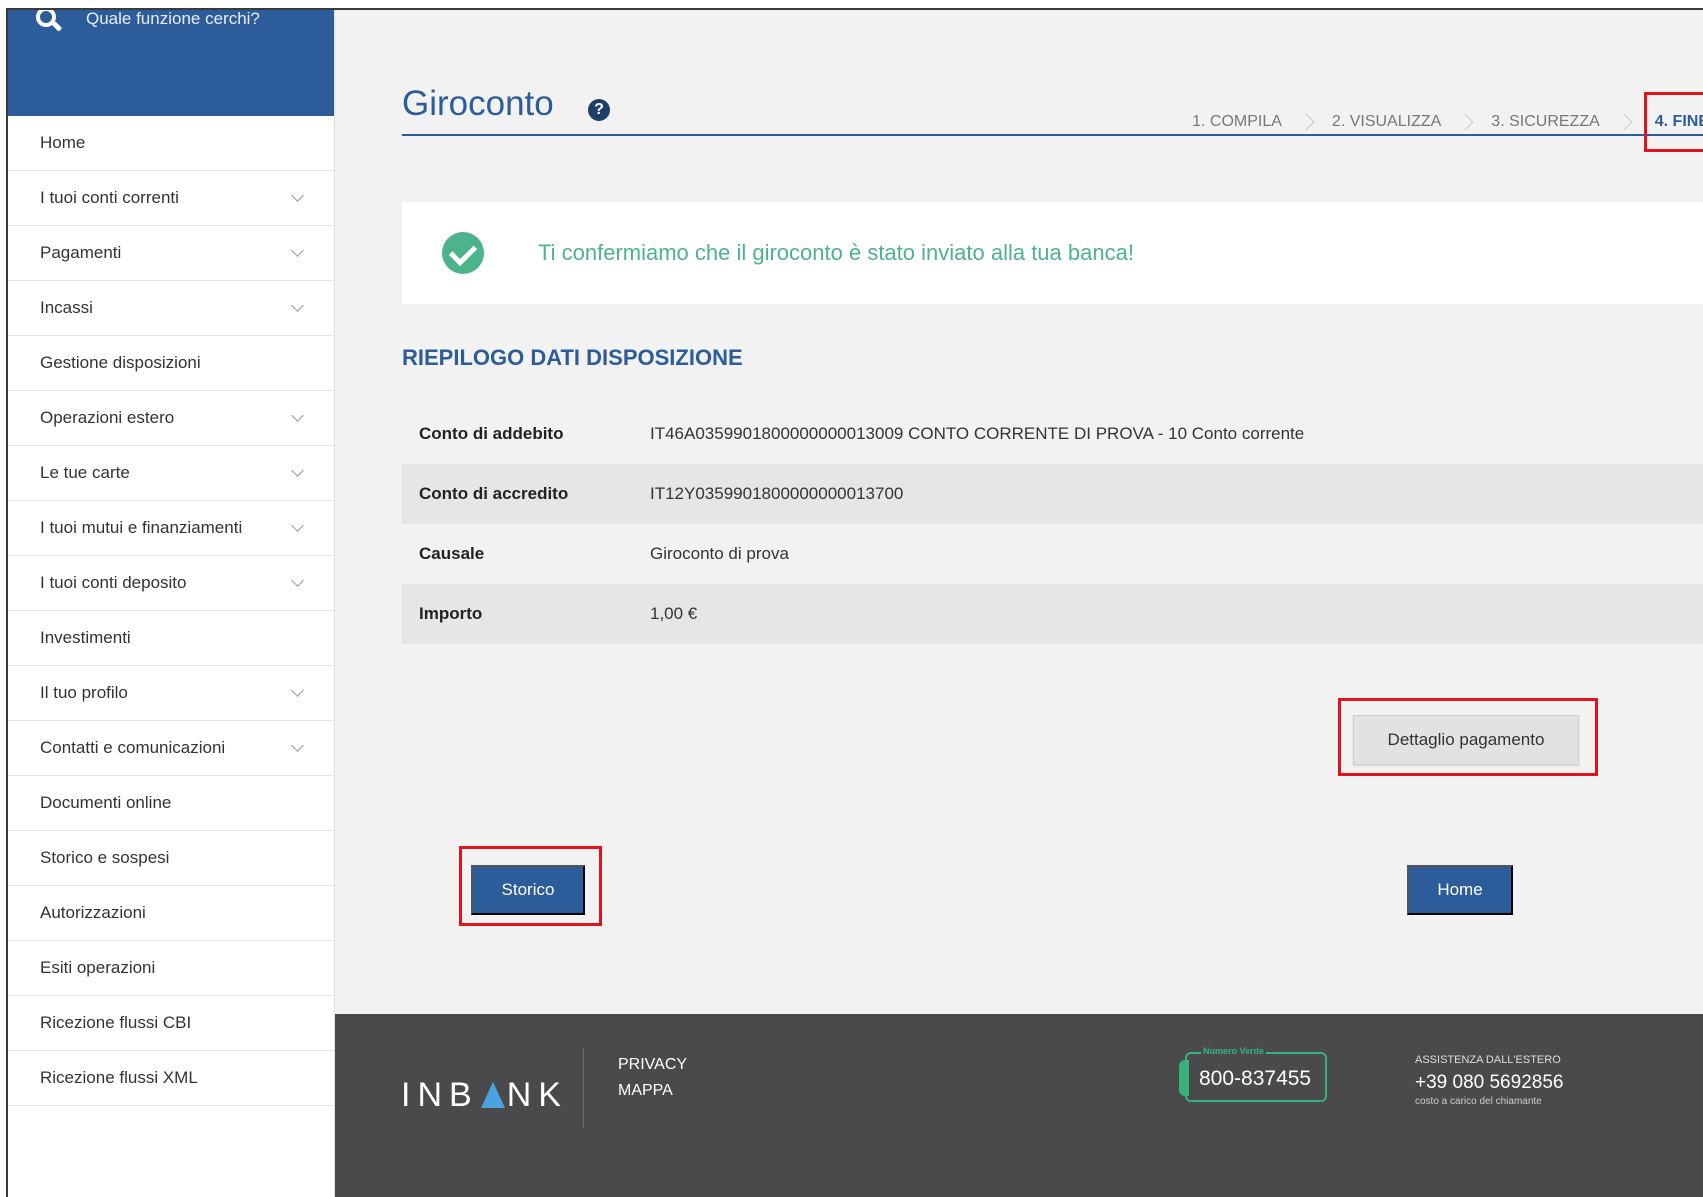 The width and height of the screenshot is (1703, 1197). Describe the element at coordinates (98, 967) in the screenshot. I see `sidebar-item-label: Esiti operazioni` at that location.